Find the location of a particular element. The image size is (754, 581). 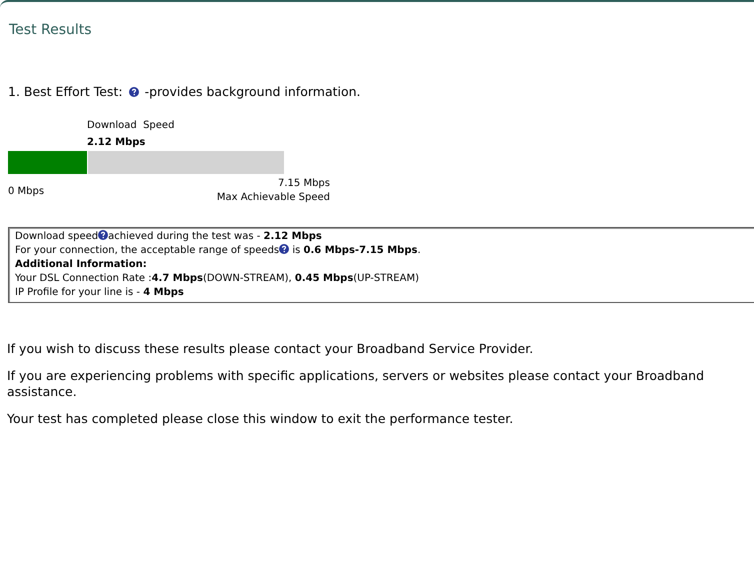

test-description: -provides background information. is located at coordinates (252, 91).